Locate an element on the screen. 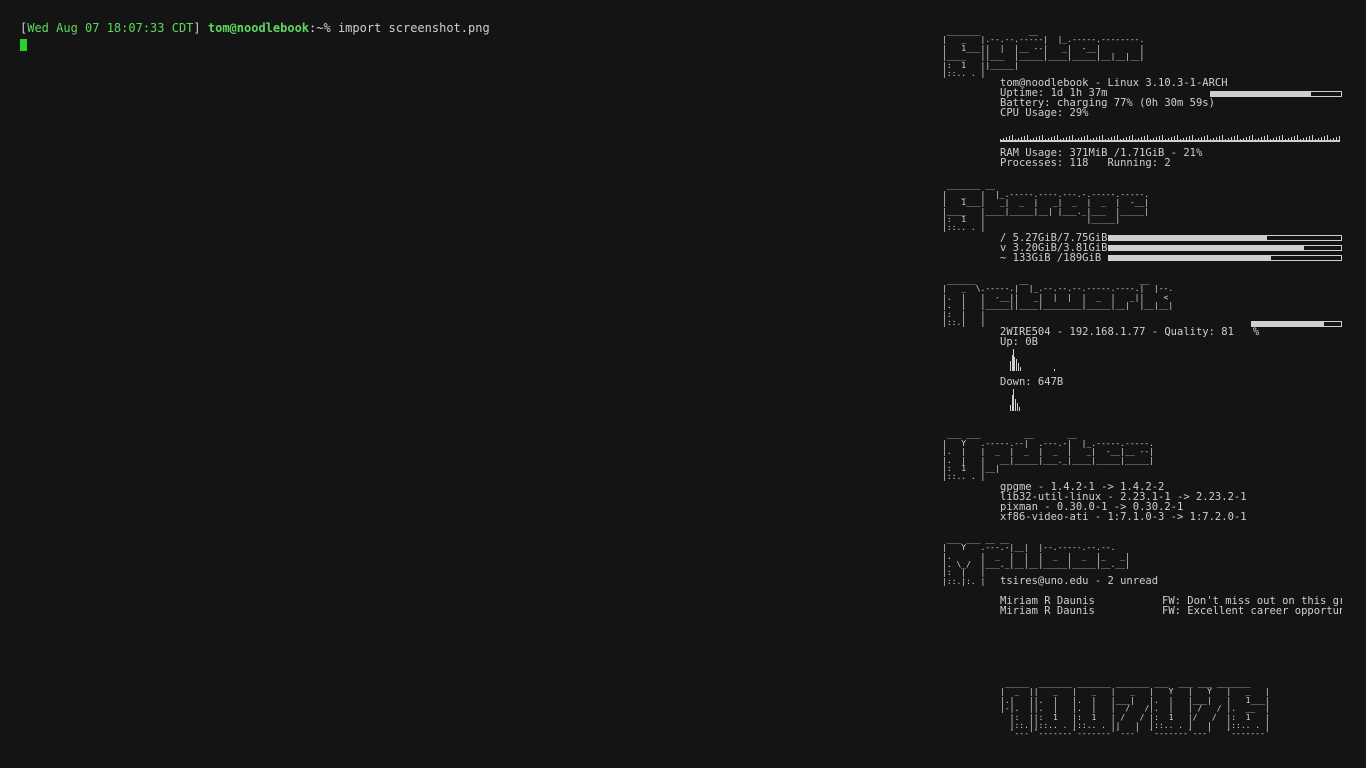 This screenshot has height=768, width=1366. wifi-quality-bar is located at coordinates (1296, 323).